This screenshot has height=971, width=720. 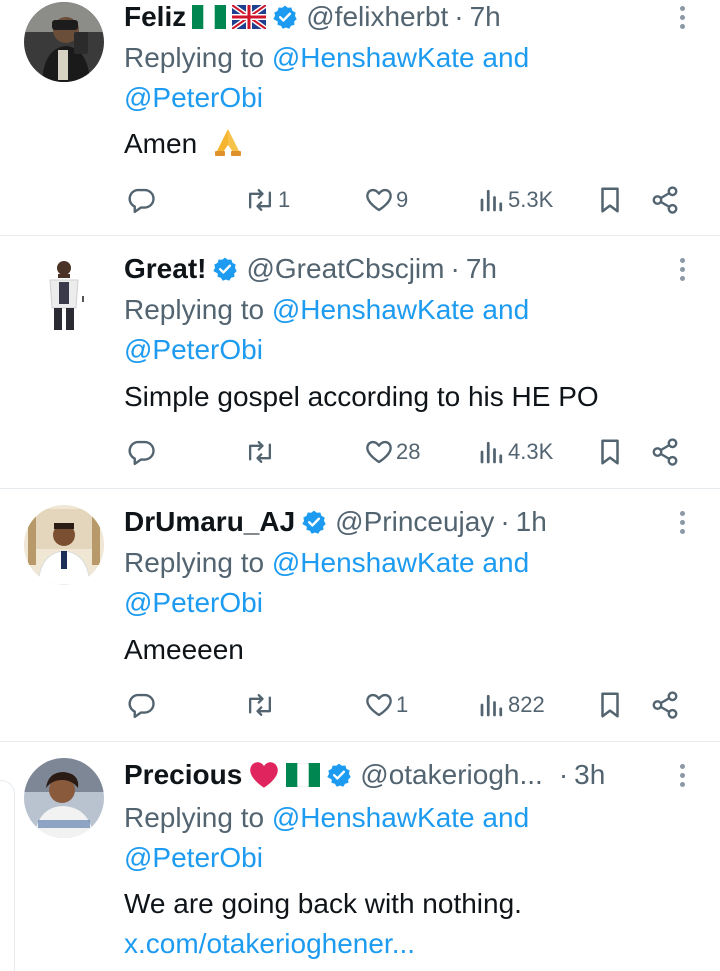 I want to click on views-button: 5.3K, so click(x=515, y=200).